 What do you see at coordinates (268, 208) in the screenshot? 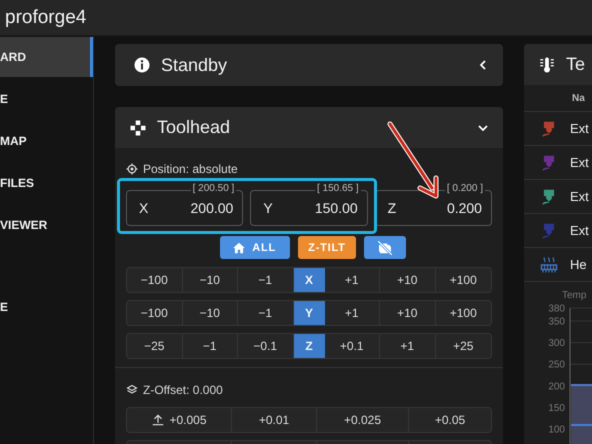
I see `axis-label: Y` at bounding box center [268, 208].